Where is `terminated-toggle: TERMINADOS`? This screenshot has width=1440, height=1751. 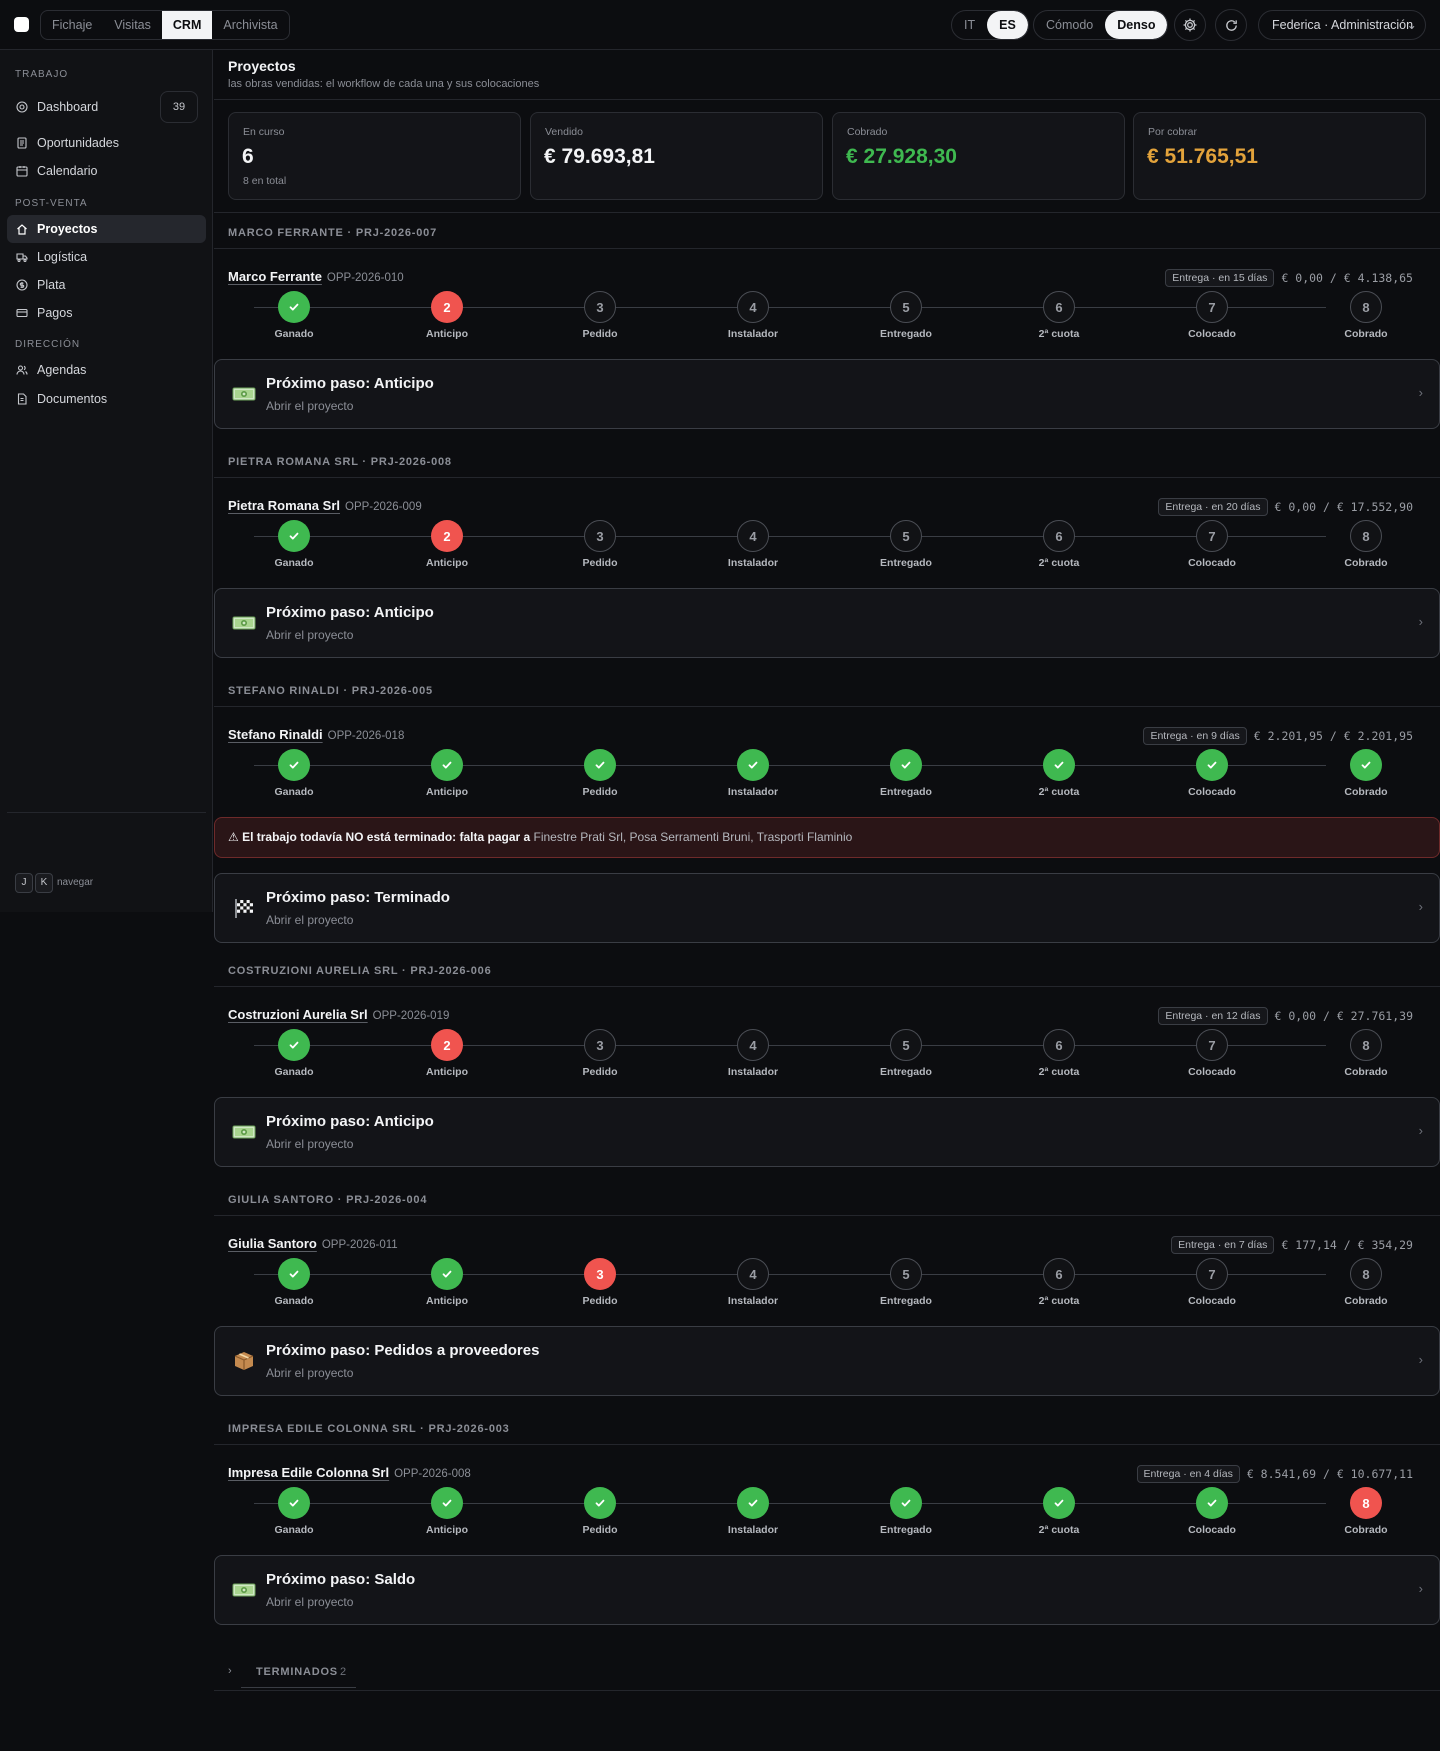
terminated-toggle: TERMINADOS is located at coordinates (297, 1672).